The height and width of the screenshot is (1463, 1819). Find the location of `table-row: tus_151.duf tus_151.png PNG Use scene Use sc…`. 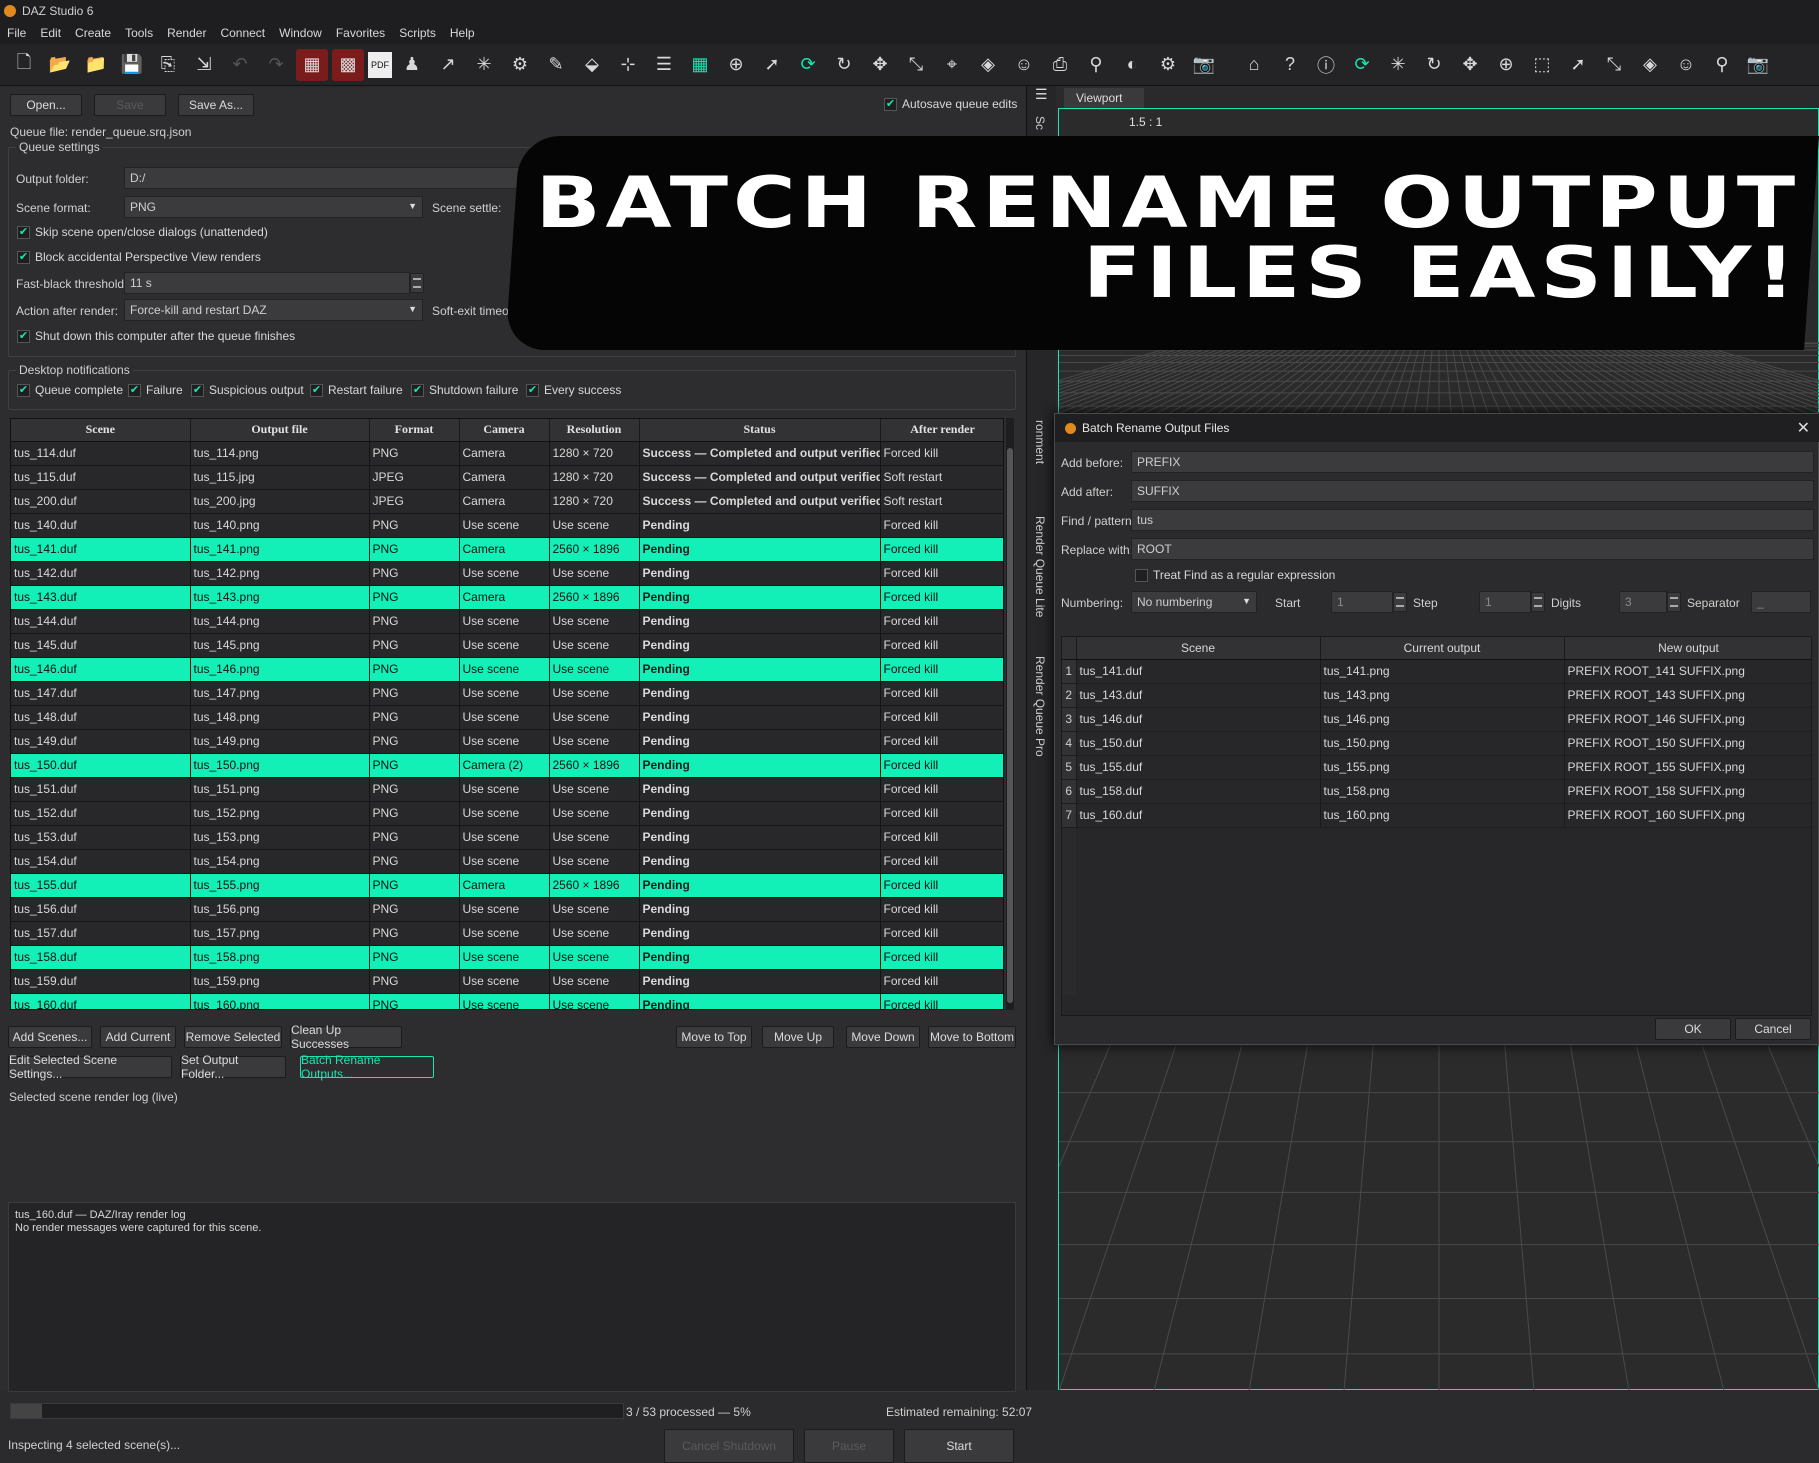

table-row: tus_151.duf tus_151.png PNG Use scene Use sc… is located at coordinates (507, 789).